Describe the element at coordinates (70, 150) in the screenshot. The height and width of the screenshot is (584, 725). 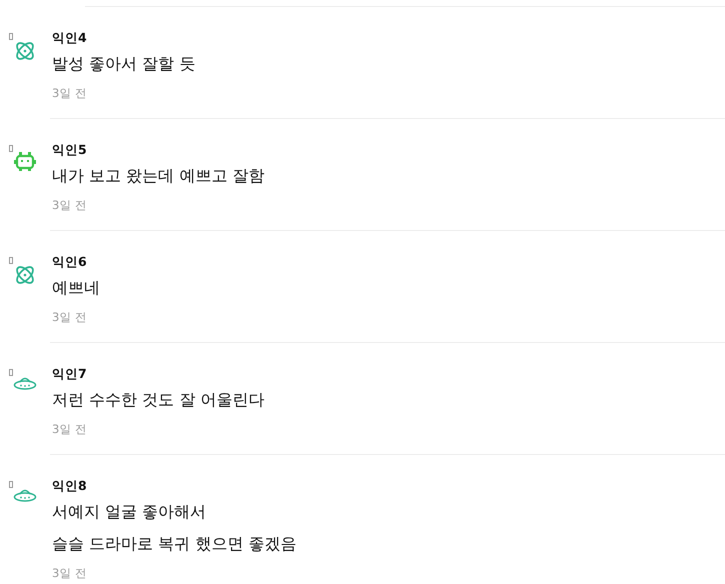
I see `author-name: 익인5` at that location.